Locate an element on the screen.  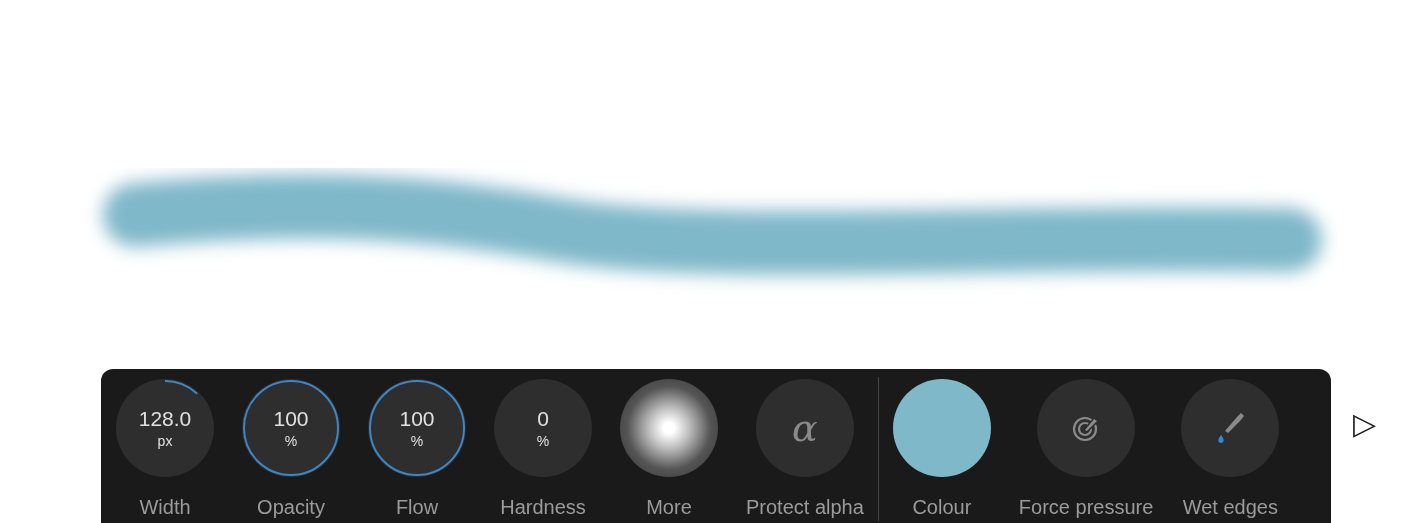
control-label: Width is located at coordinates (165, 507).